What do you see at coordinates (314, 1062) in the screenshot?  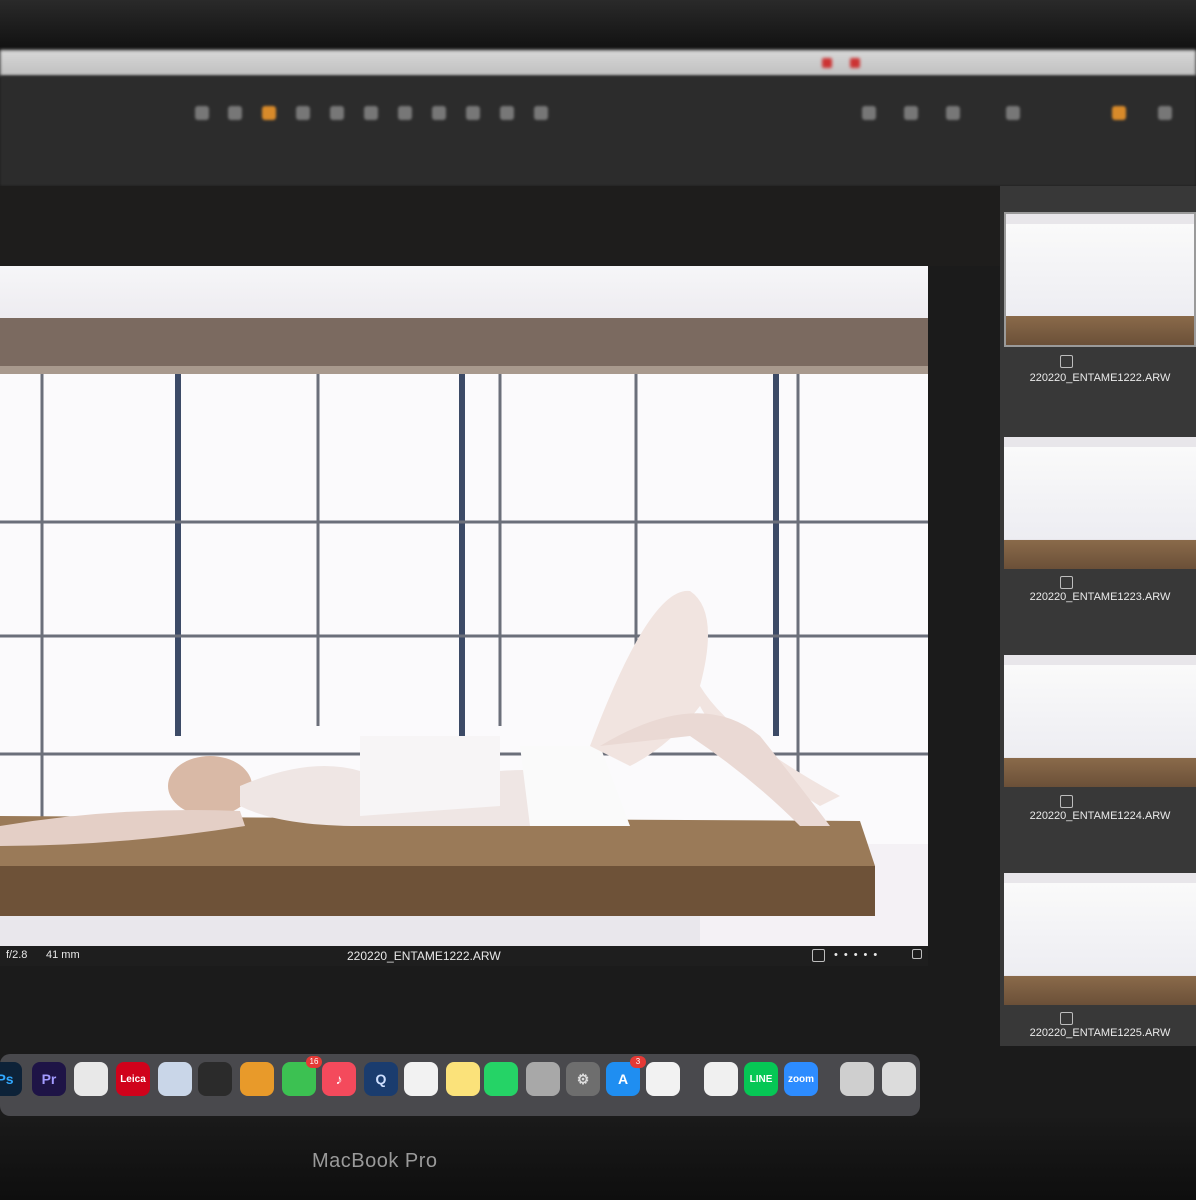 I see `facetime-badge: 16` at bounding box center [314, 1062].